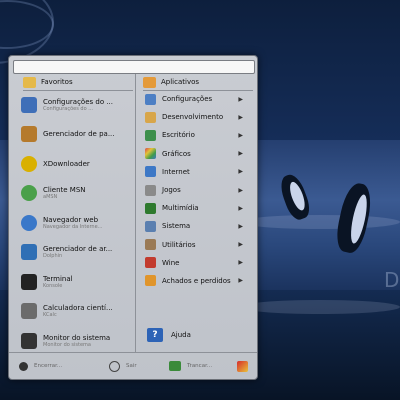 The width and height of the screenshot is (400, 400). I want to click on calculator-icon, so click(29, 311).